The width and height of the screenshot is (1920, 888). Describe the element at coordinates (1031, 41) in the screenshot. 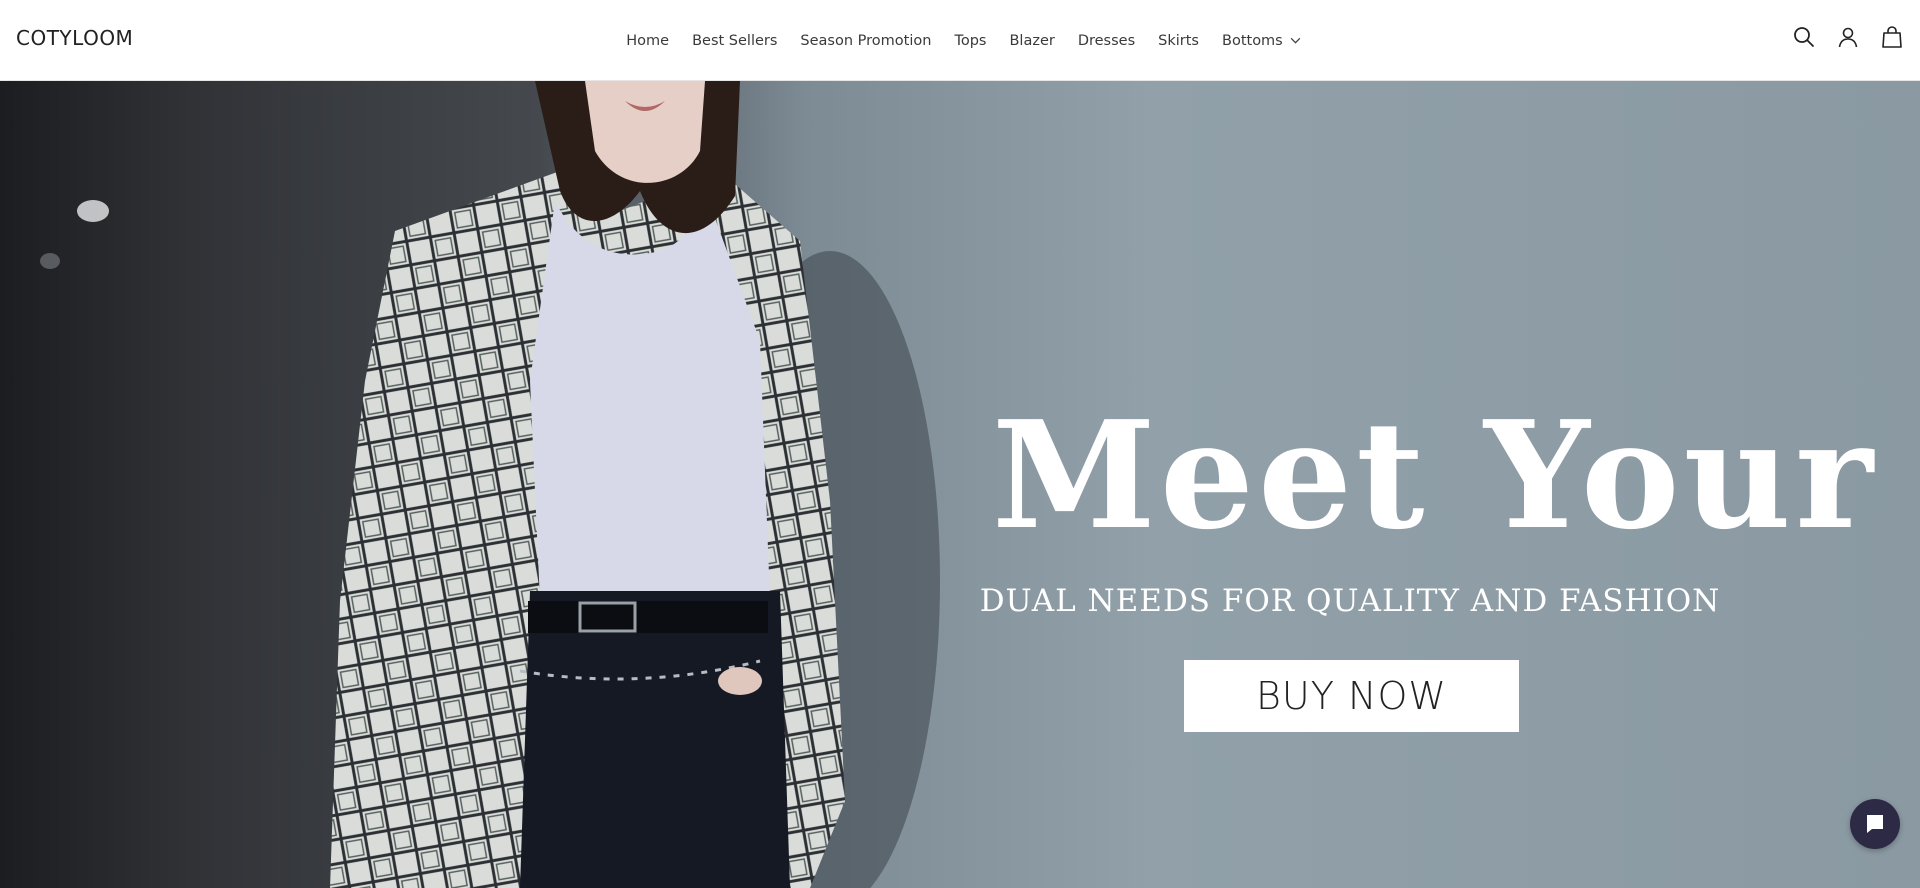

I see `nav-item-blazer: Blazer` at that location.